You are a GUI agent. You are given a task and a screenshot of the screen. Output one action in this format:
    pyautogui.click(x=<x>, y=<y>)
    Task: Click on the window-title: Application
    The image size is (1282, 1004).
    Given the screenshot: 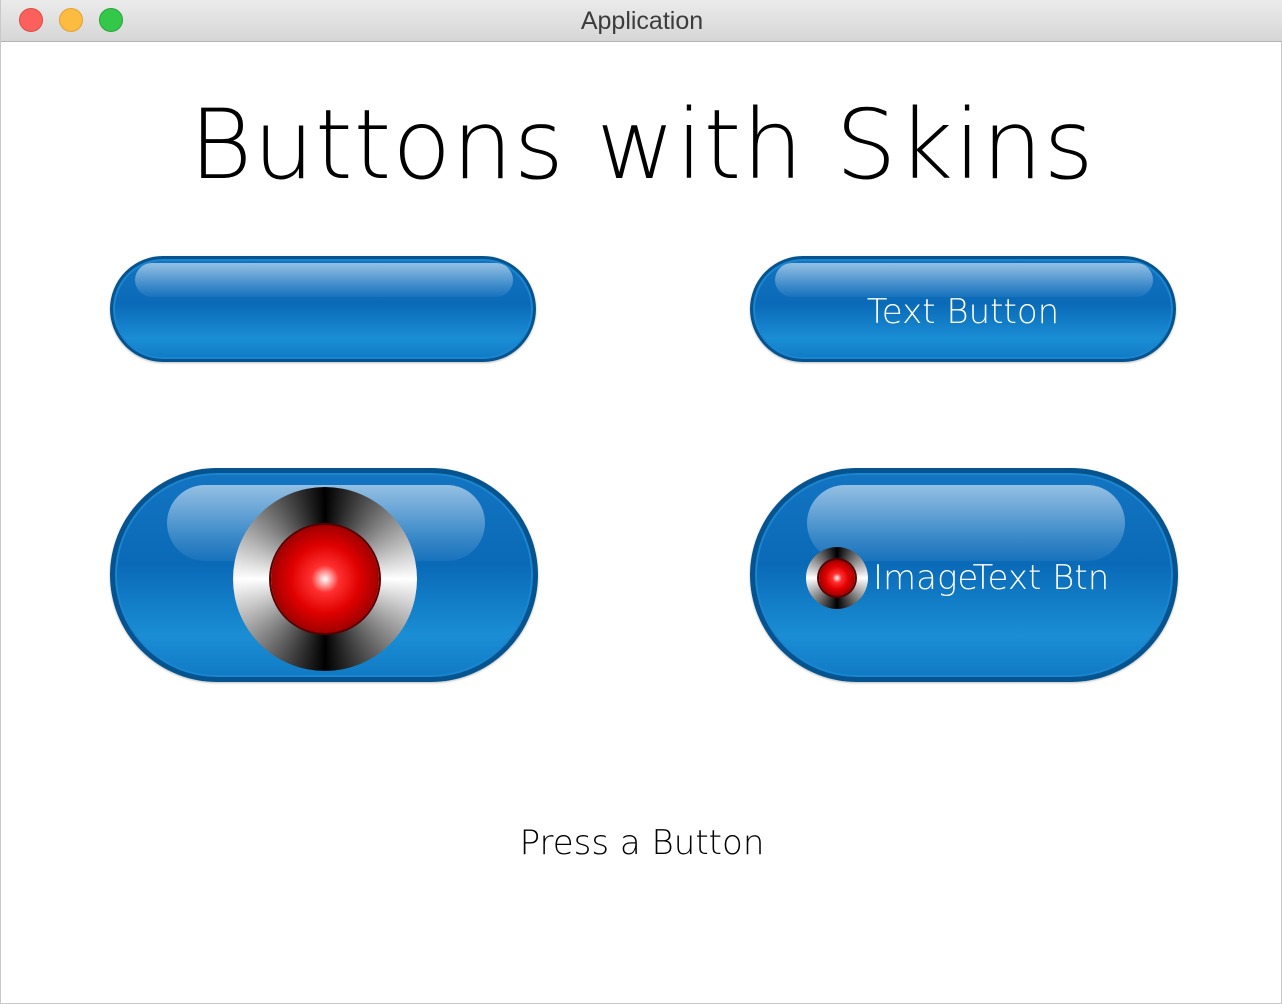 What is the action you would take?
    pyautogui.click(x=642, y=21)
    